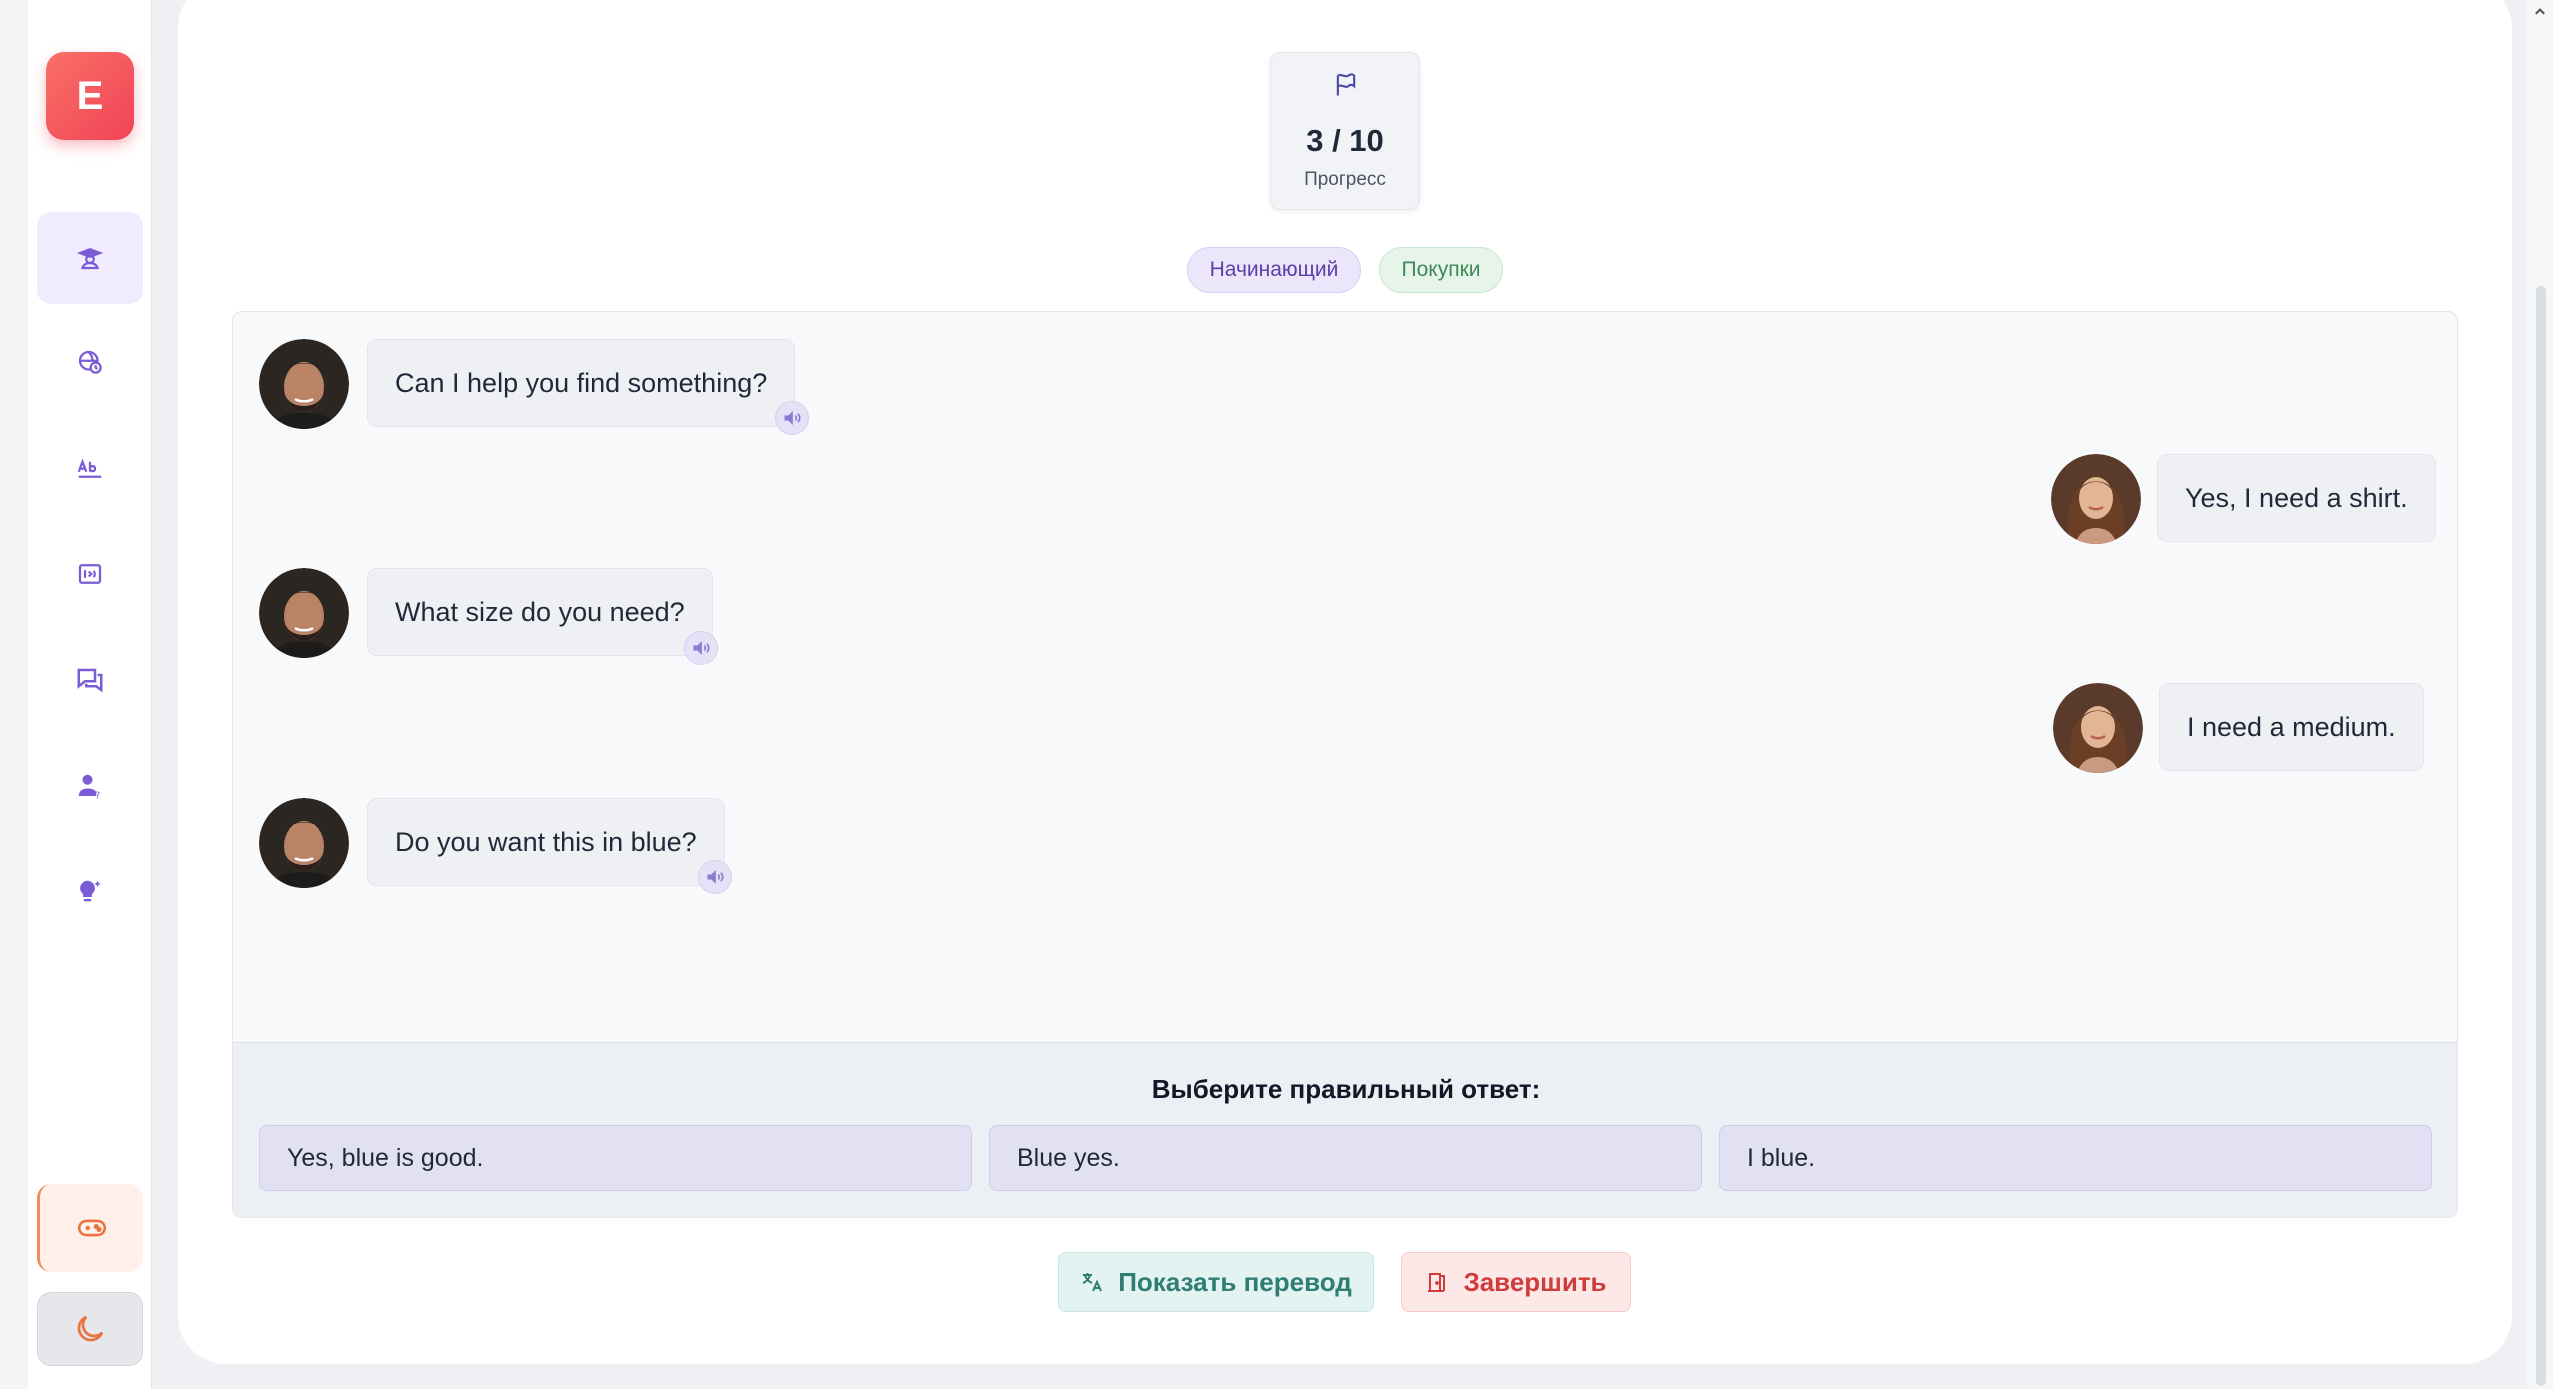 The height and width of the screenshot is (1389, 2553). I want to click on message-bubble-4: I need a medium., so click(2291, 727).